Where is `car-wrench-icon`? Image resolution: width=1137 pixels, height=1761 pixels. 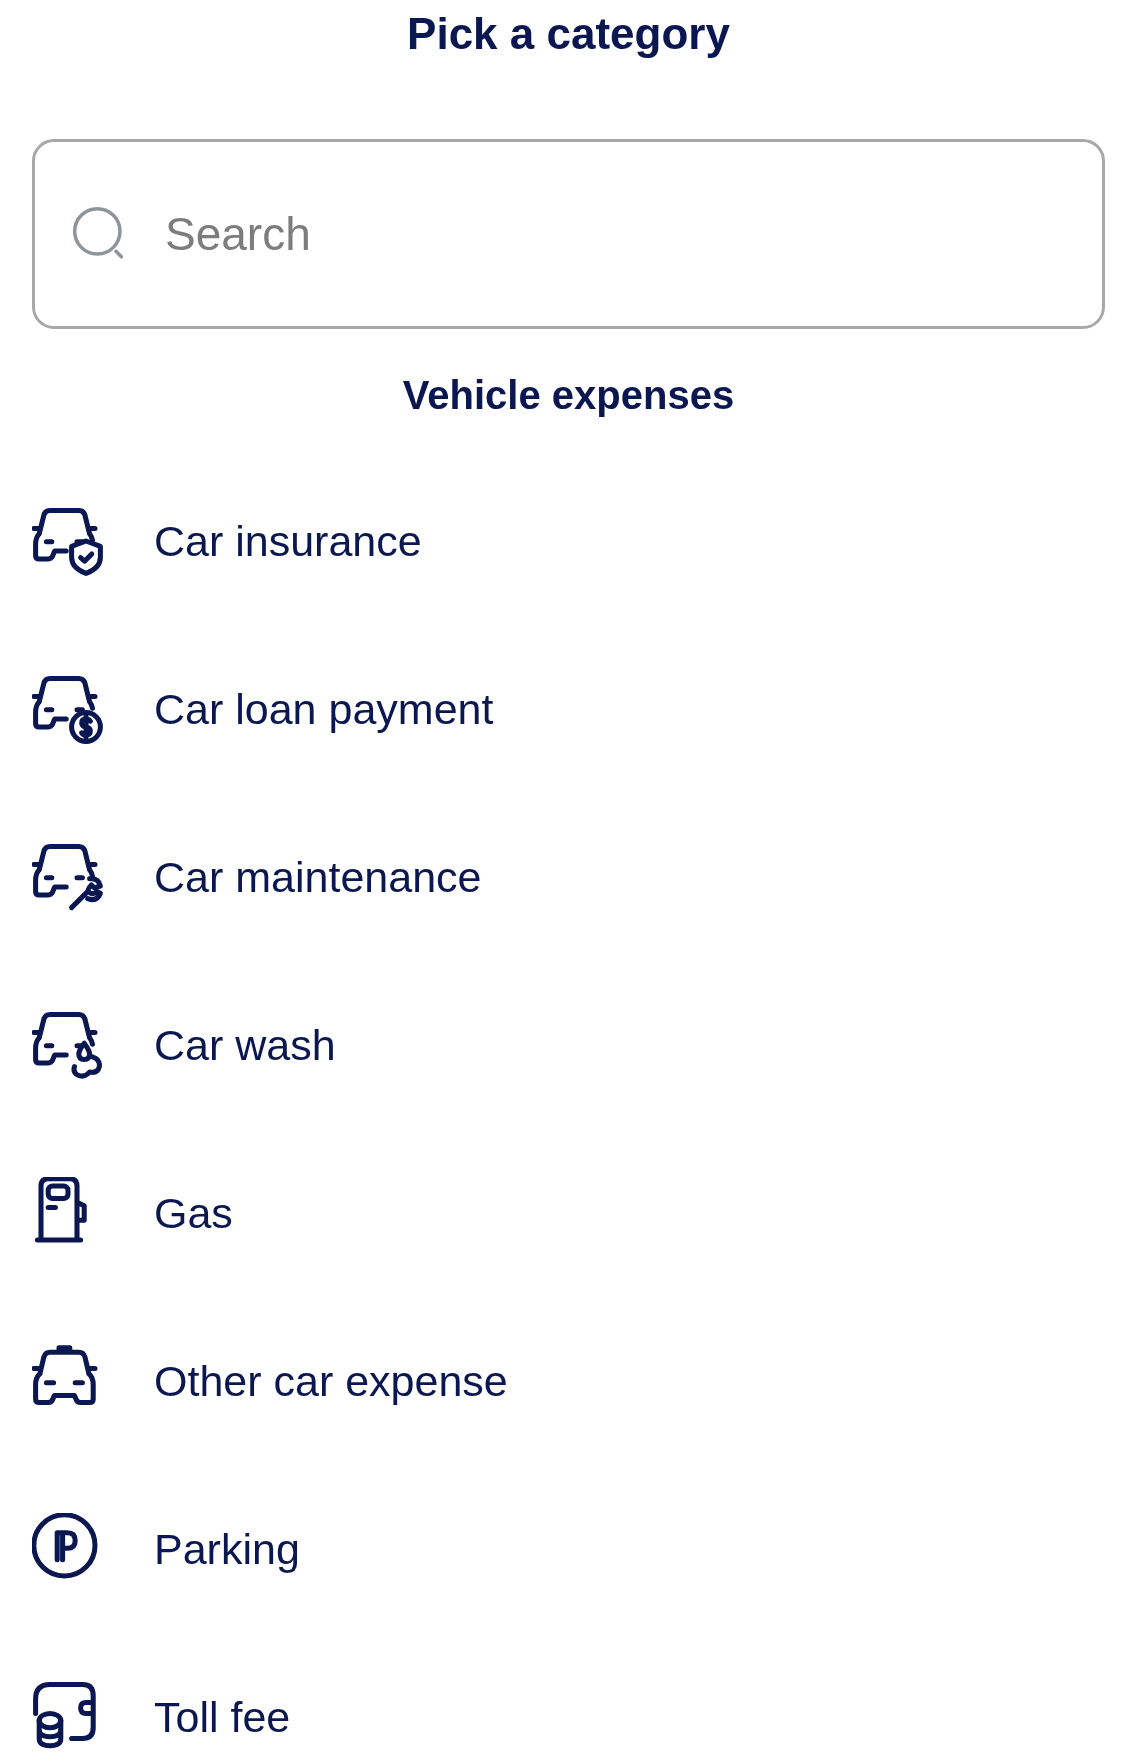 car-wrench-icon is located at coordinates (68, 877).